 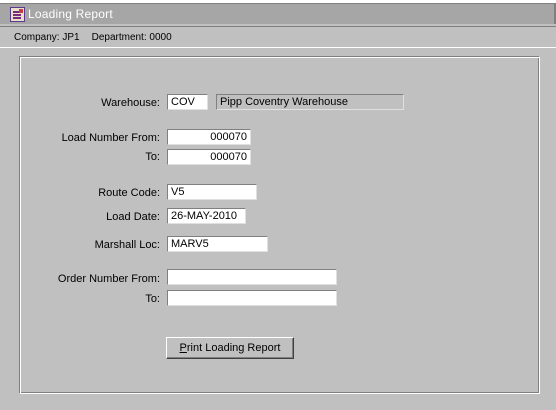 What do you see at coordinates (133, 217) in the screenshot?
I see `load-date-label: Load Date:` at bounding box center [133, 217].